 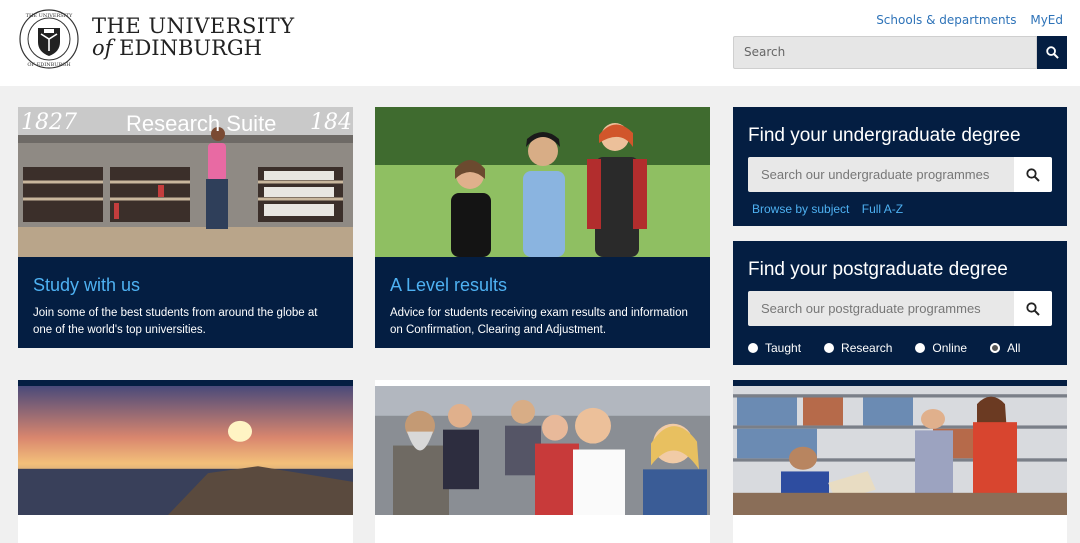 What do you see at coordinates (185, 182) in the screenshot?
I see `research-suite-image: 1827 Research Suite 184` at bounding box center [185, 182].